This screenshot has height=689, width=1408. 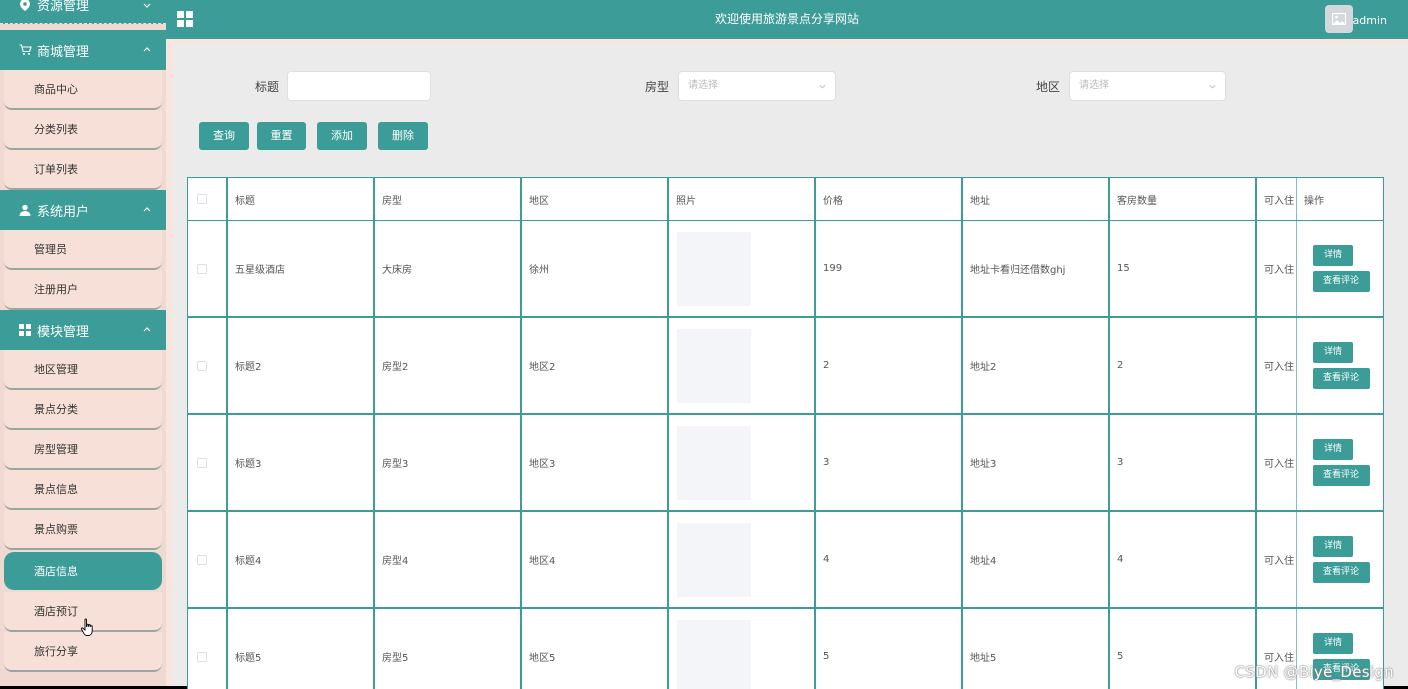 I want to click on delete-button: 删除, so click(x=403, y=136).